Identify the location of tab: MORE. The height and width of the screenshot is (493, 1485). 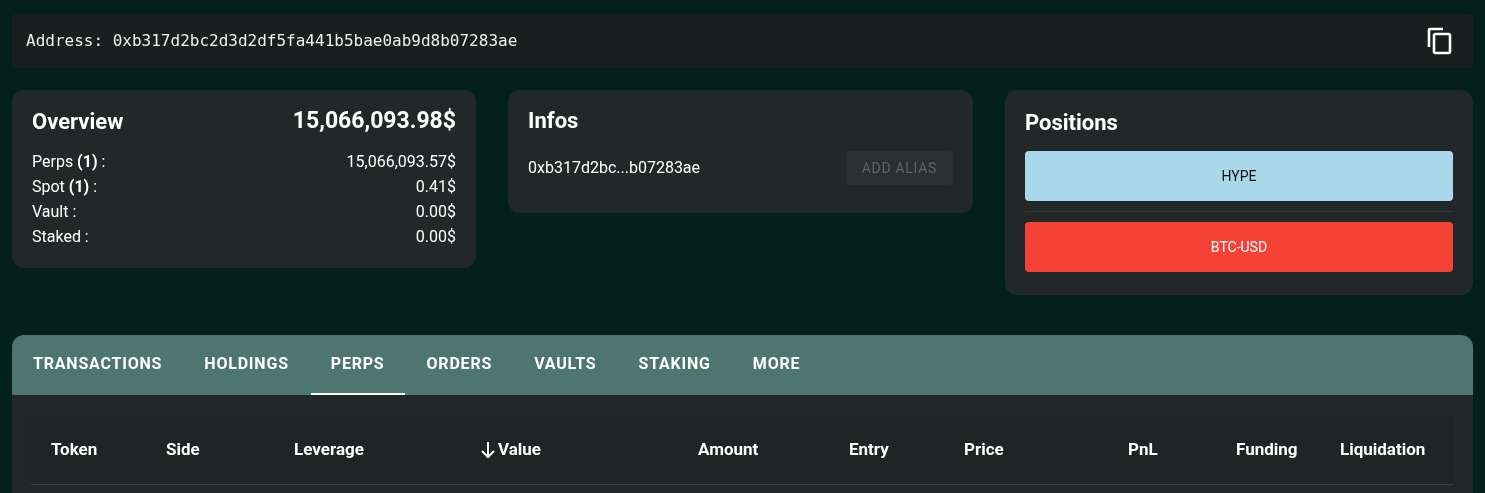
(776, 365).